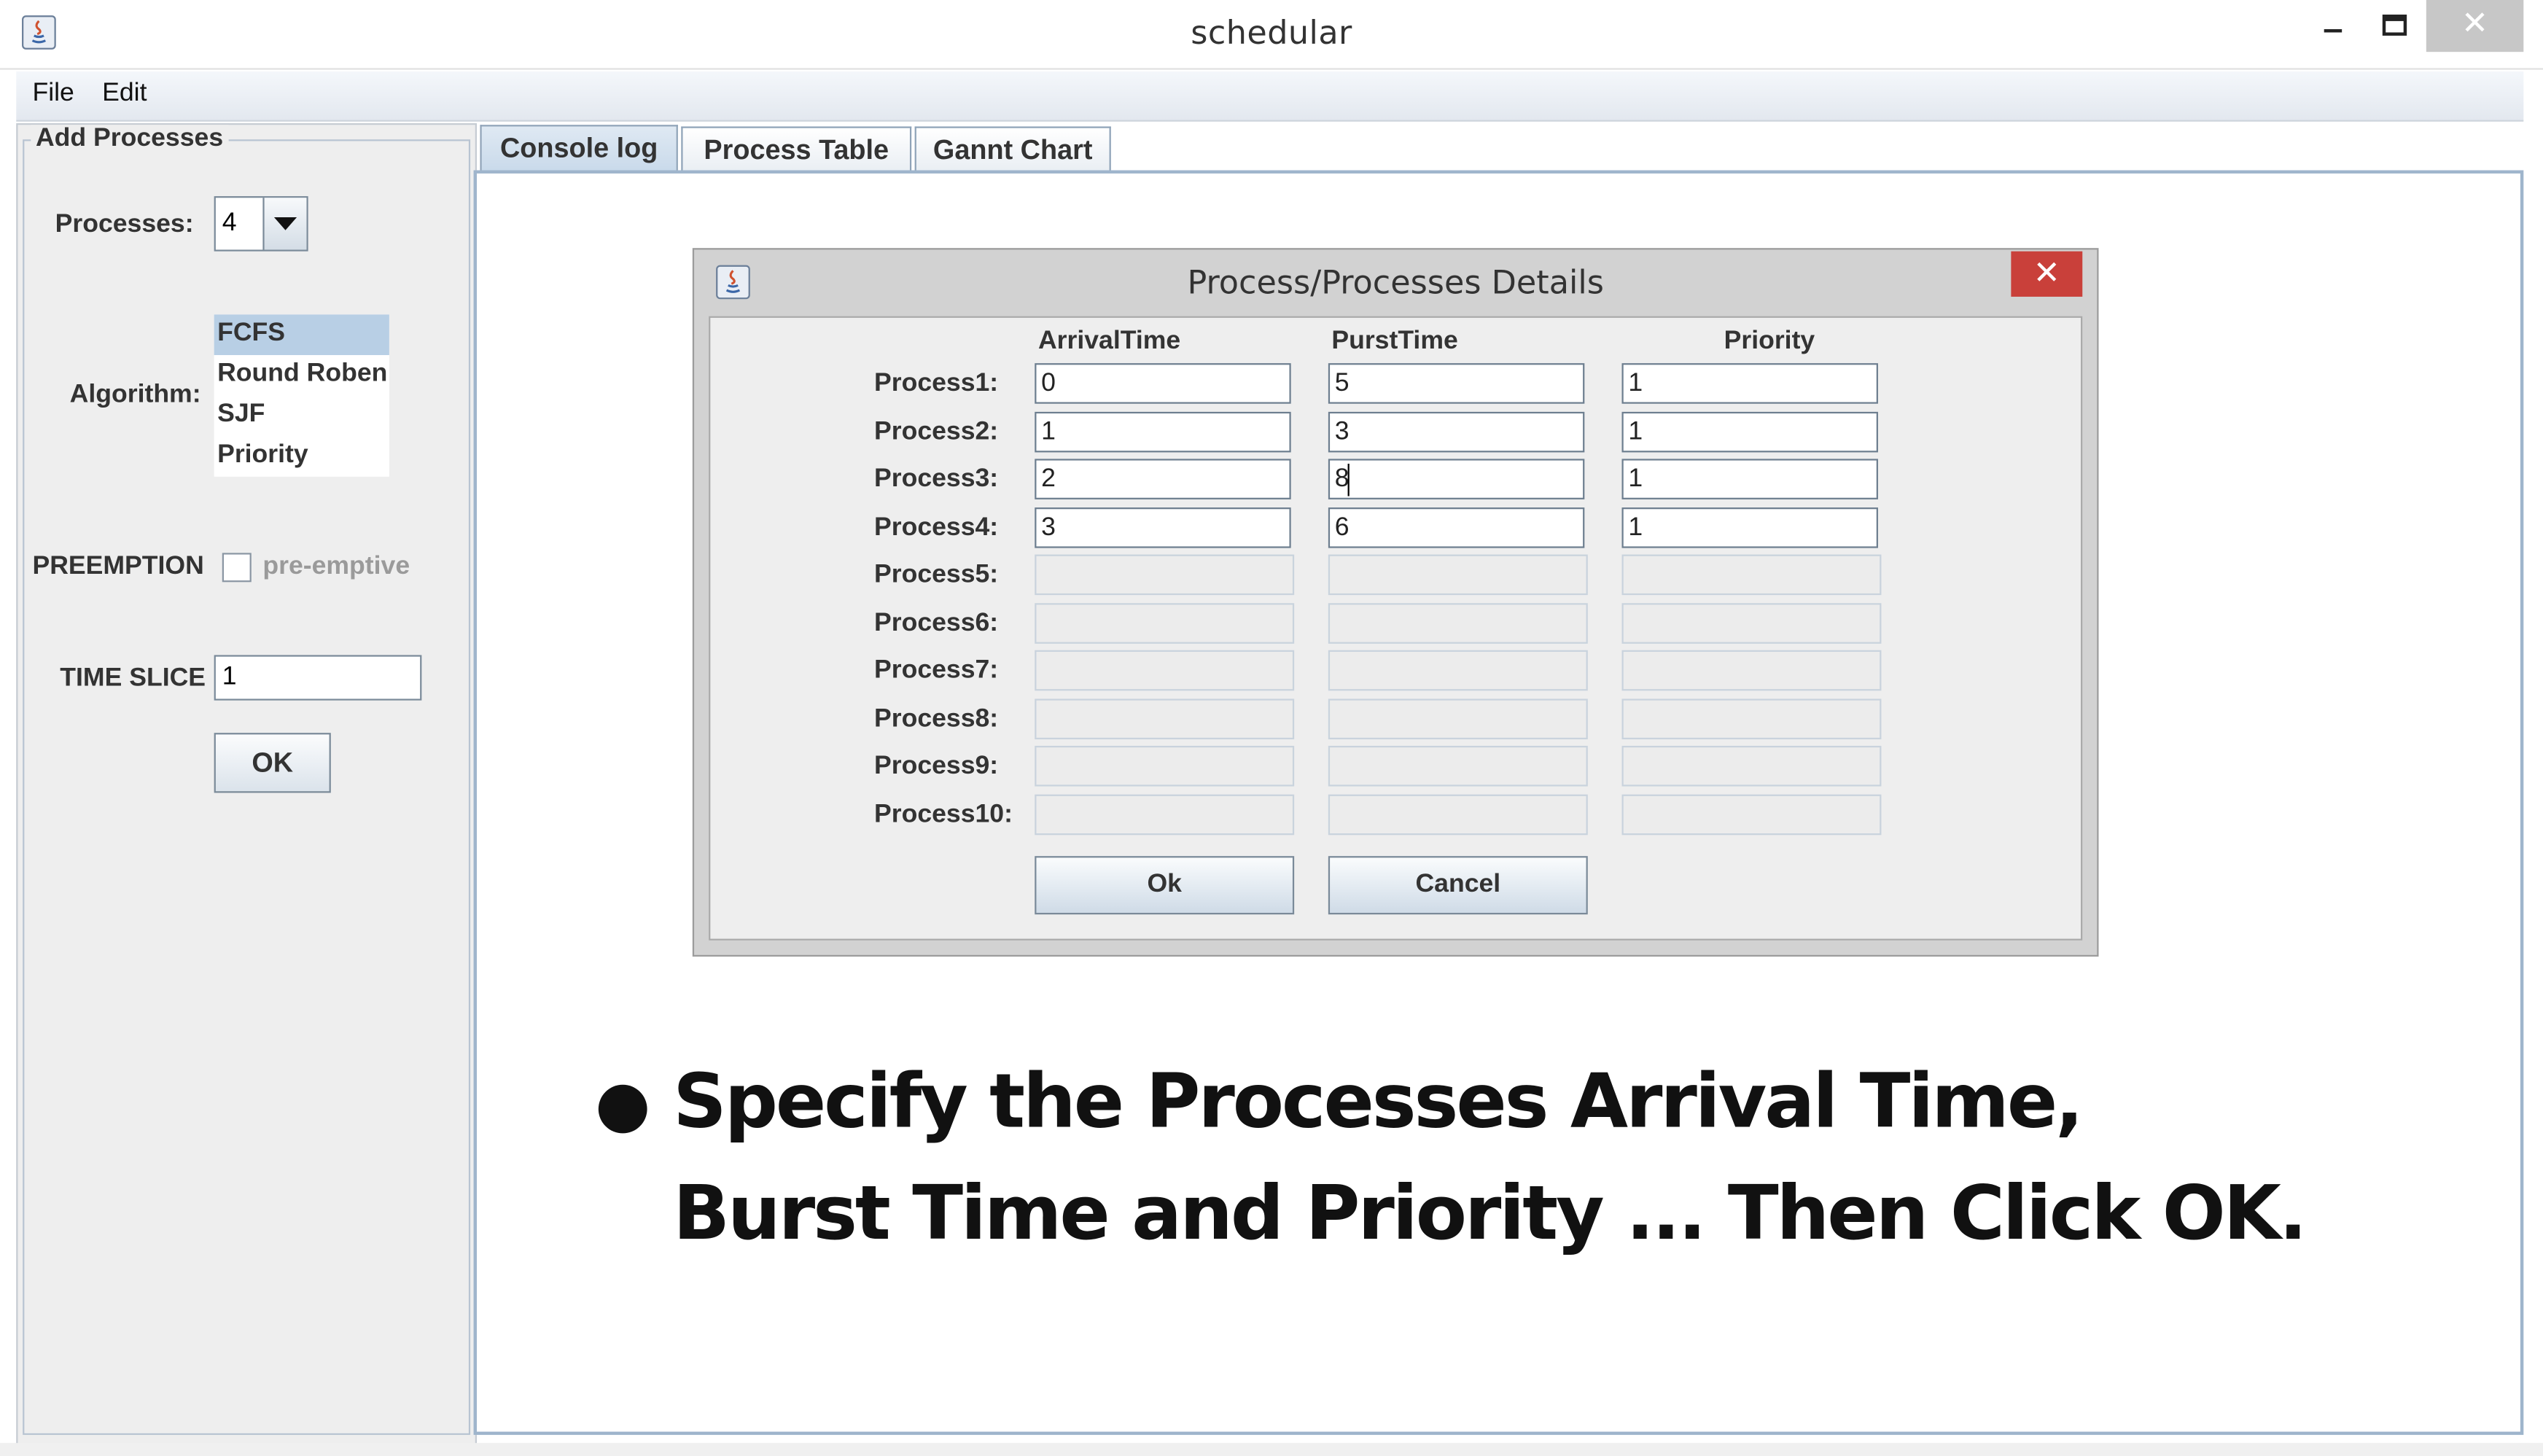 This screenshot has width=2543, height=1456. I want to click on menu-file: File, so click(53, 94).